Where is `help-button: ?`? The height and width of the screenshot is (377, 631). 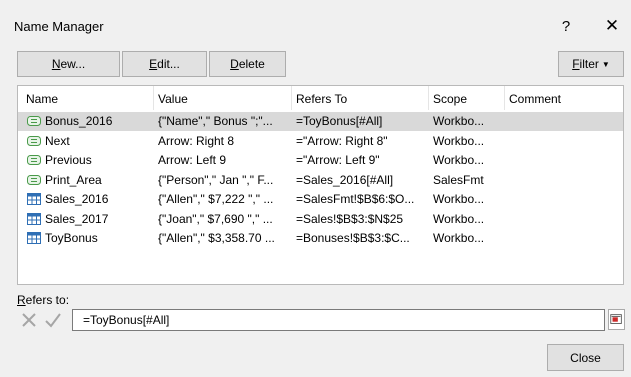 help-button: ? is located at coordinates (566, 26).